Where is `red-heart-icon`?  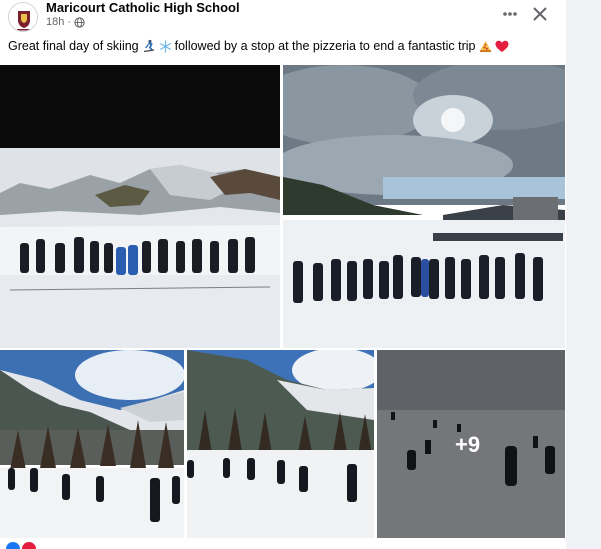
red-heart-icon is located at coordinates (501, 46).